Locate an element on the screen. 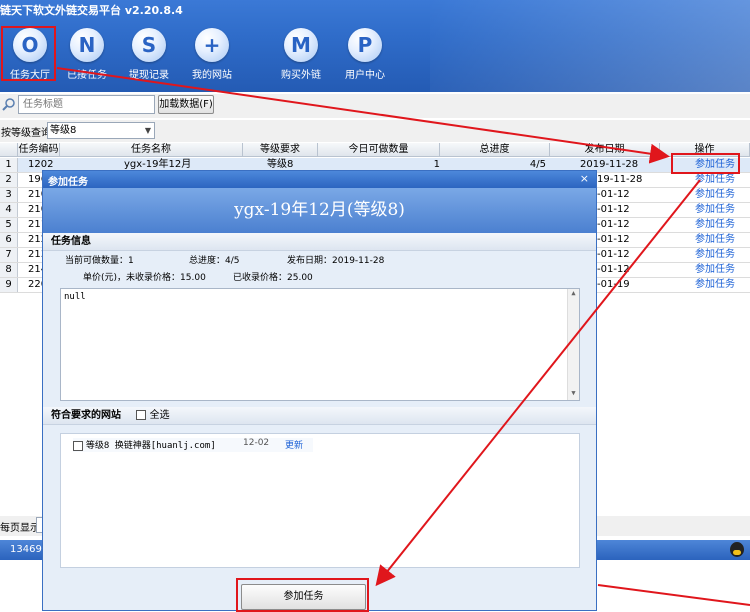  site-update-link: 更新 is located at coordinates (294, 444).